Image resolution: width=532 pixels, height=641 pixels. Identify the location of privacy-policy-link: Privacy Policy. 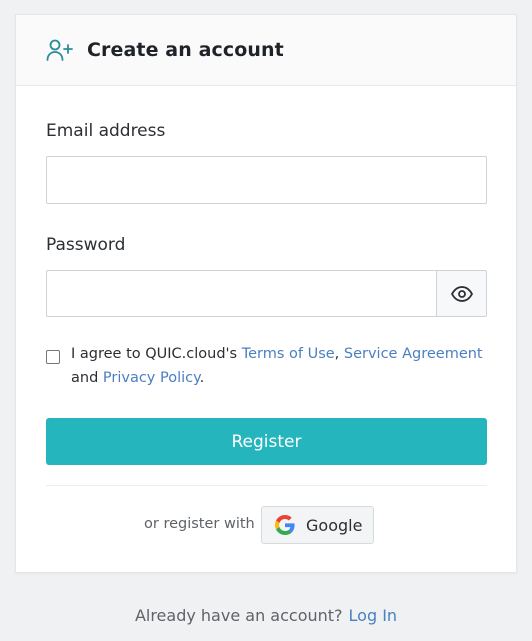
(151, 378).